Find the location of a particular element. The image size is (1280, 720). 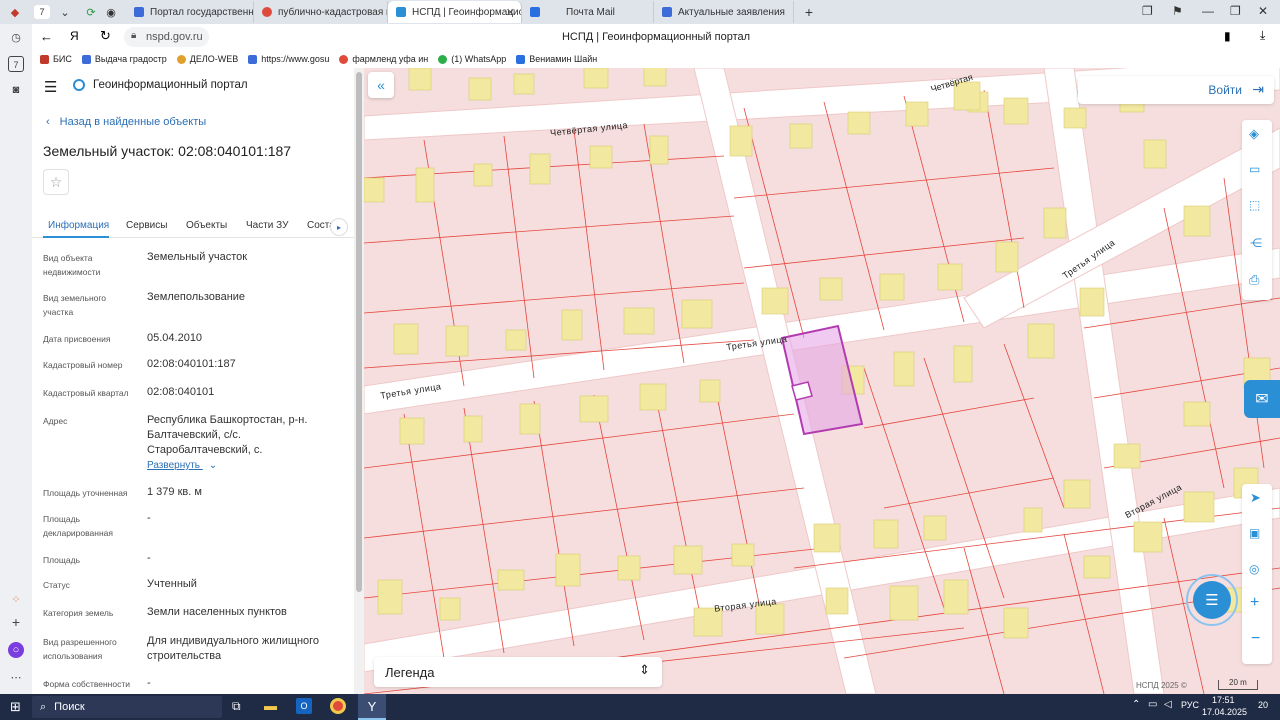

field-value: 1 379 кв. м is located at coordinates (174, 492).